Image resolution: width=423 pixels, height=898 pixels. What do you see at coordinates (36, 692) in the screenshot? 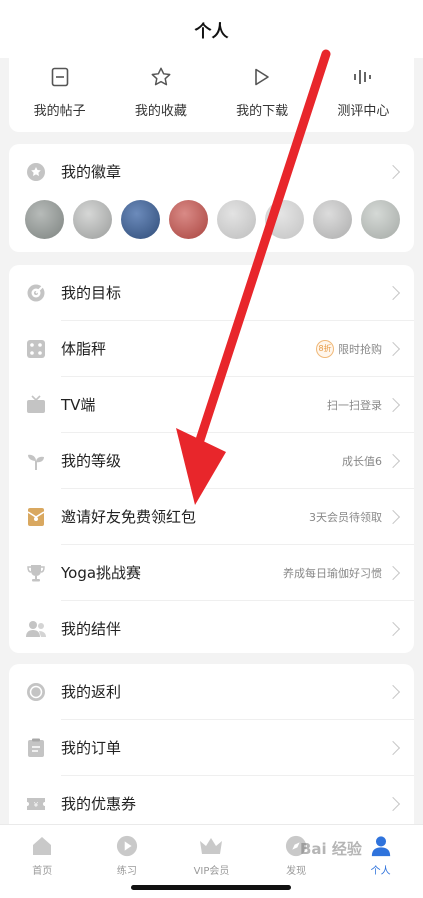
I see `rebate-icon` at bounding box center [36, 692].